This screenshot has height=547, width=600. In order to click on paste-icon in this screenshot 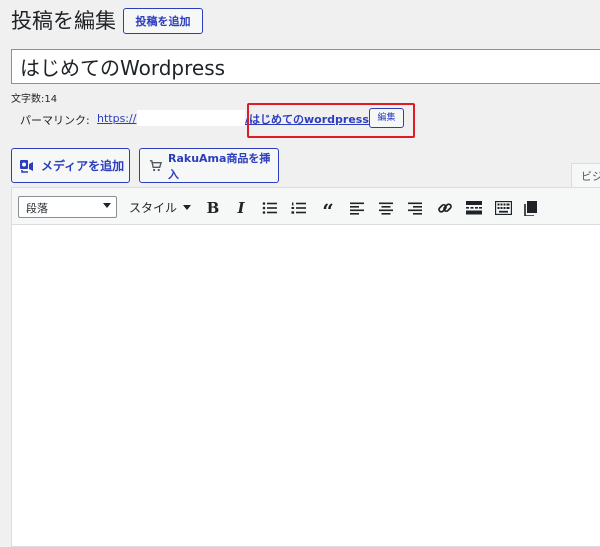, I will do `click(531, 208)`.